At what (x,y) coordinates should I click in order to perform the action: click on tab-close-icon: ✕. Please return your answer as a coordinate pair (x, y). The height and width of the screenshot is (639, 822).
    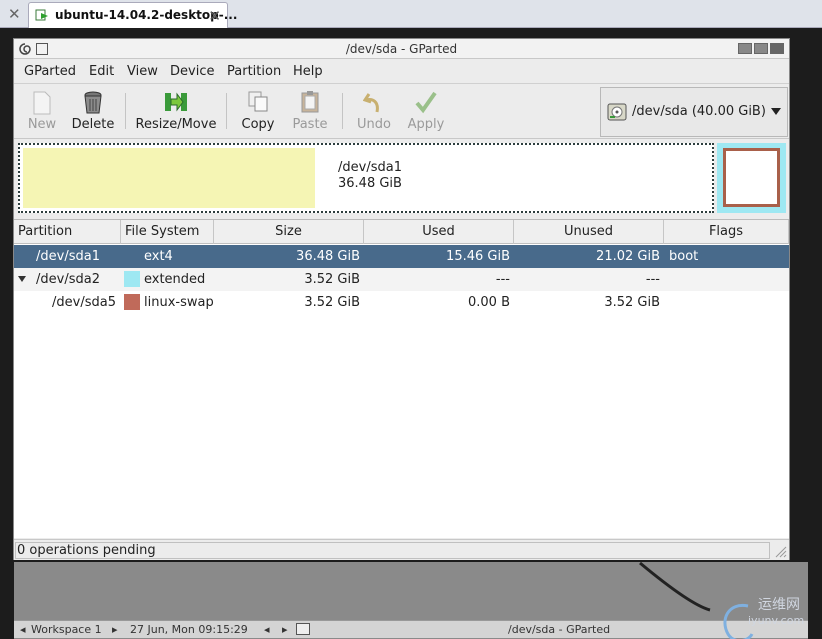
    Looking at the image, I should click on (214, 16).